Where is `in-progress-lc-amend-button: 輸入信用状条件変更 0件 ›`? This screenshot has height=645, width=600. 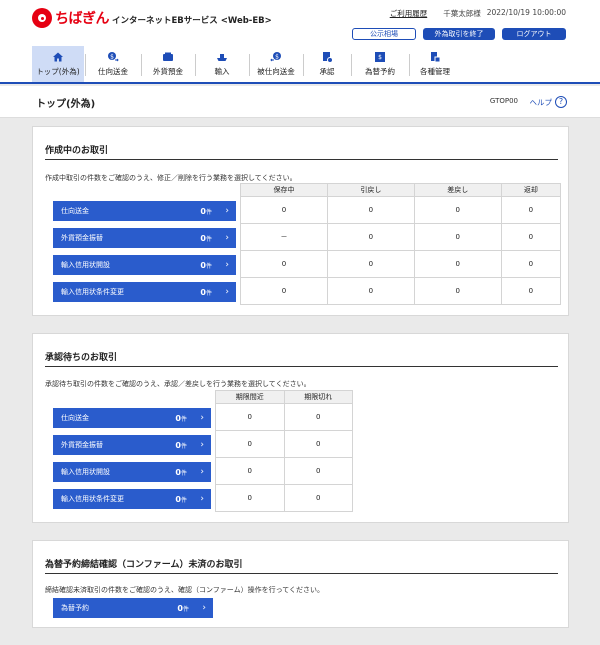
in-progress-lc-amend-button: 輸入信用状条件変更 0件 › is located at coordinates (144, 292).